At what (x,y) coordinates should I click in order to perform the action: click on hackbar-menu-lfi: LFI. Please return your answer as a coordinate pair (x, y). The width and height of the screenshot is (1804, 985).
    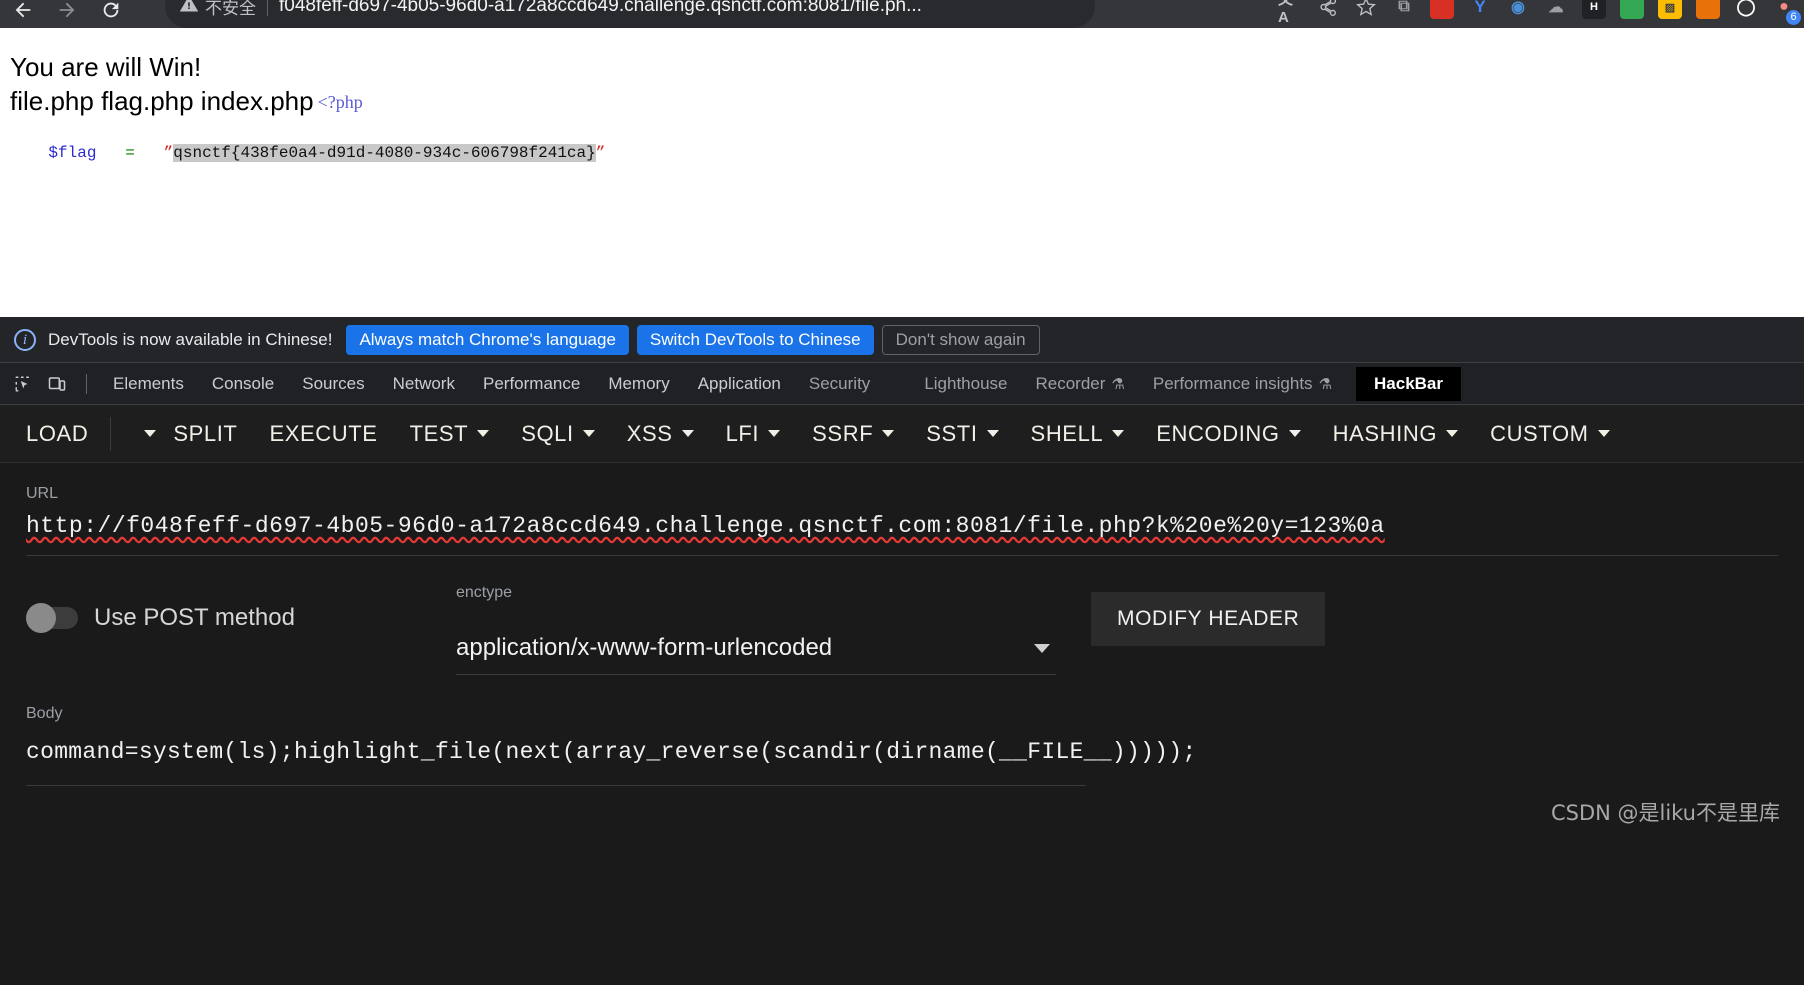
    Looking at the image, I should click on (753, 434).